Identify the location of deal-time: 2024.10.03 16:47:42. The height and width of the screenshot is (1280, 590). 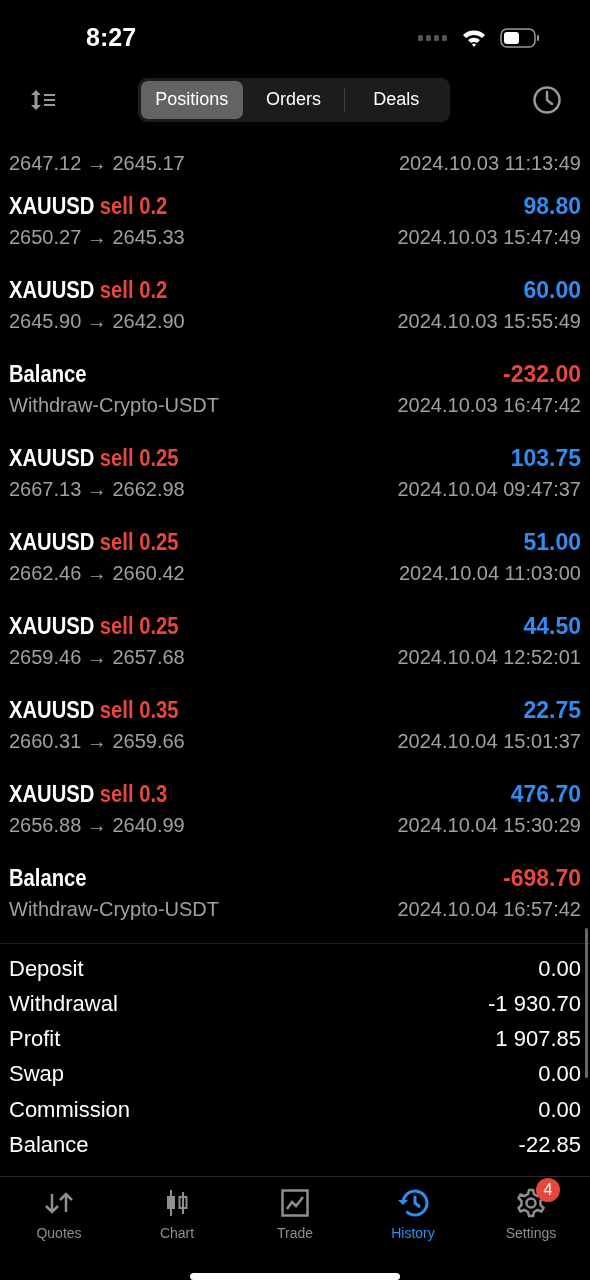
(489, 406).